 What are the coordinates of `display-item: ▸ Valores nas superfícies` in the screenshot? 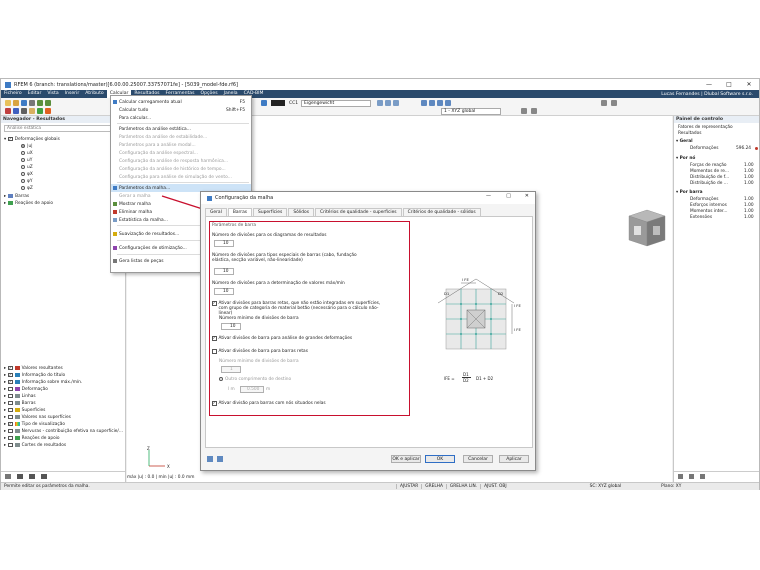 It's located at (37, 417).